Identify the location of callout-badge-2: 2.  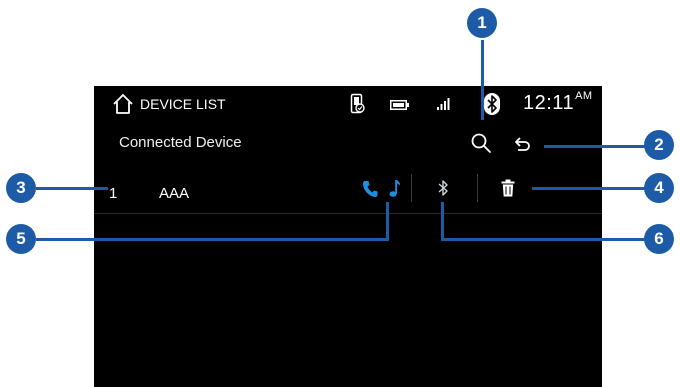
(659, 145).